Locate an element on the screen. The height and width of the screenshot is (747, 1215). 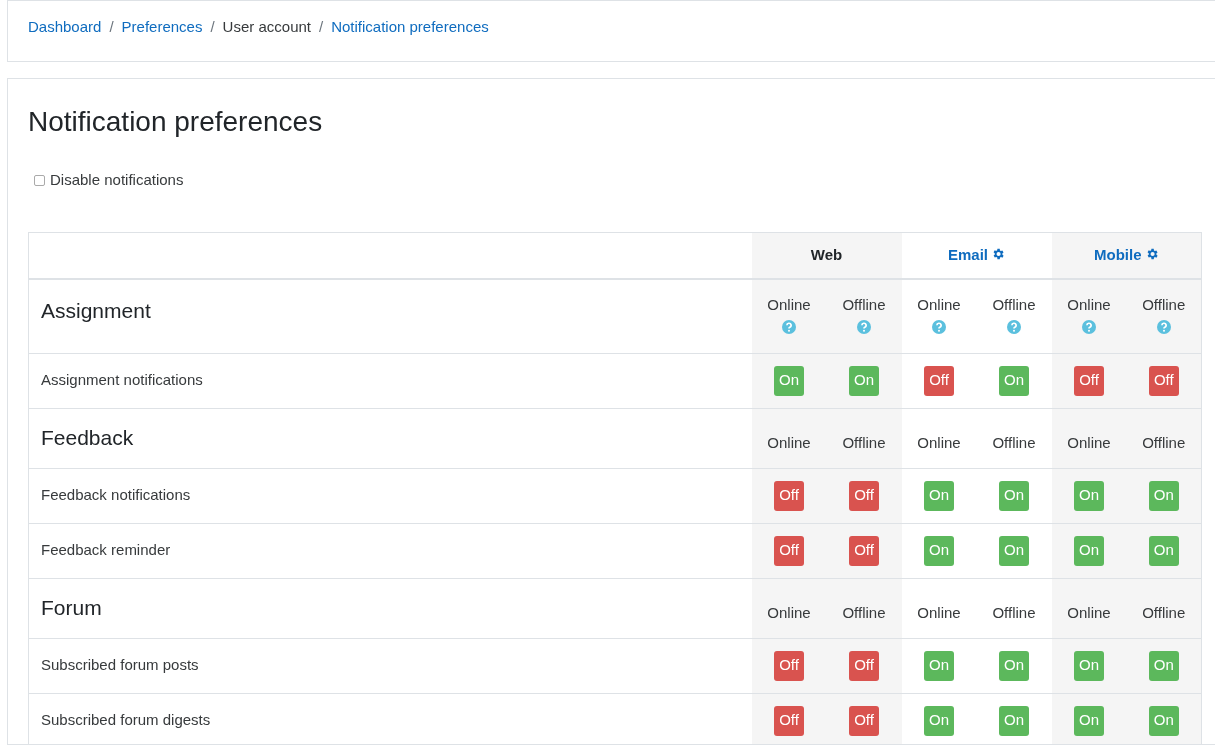
section-heading: Feedback is located at coordinates (87, 437).